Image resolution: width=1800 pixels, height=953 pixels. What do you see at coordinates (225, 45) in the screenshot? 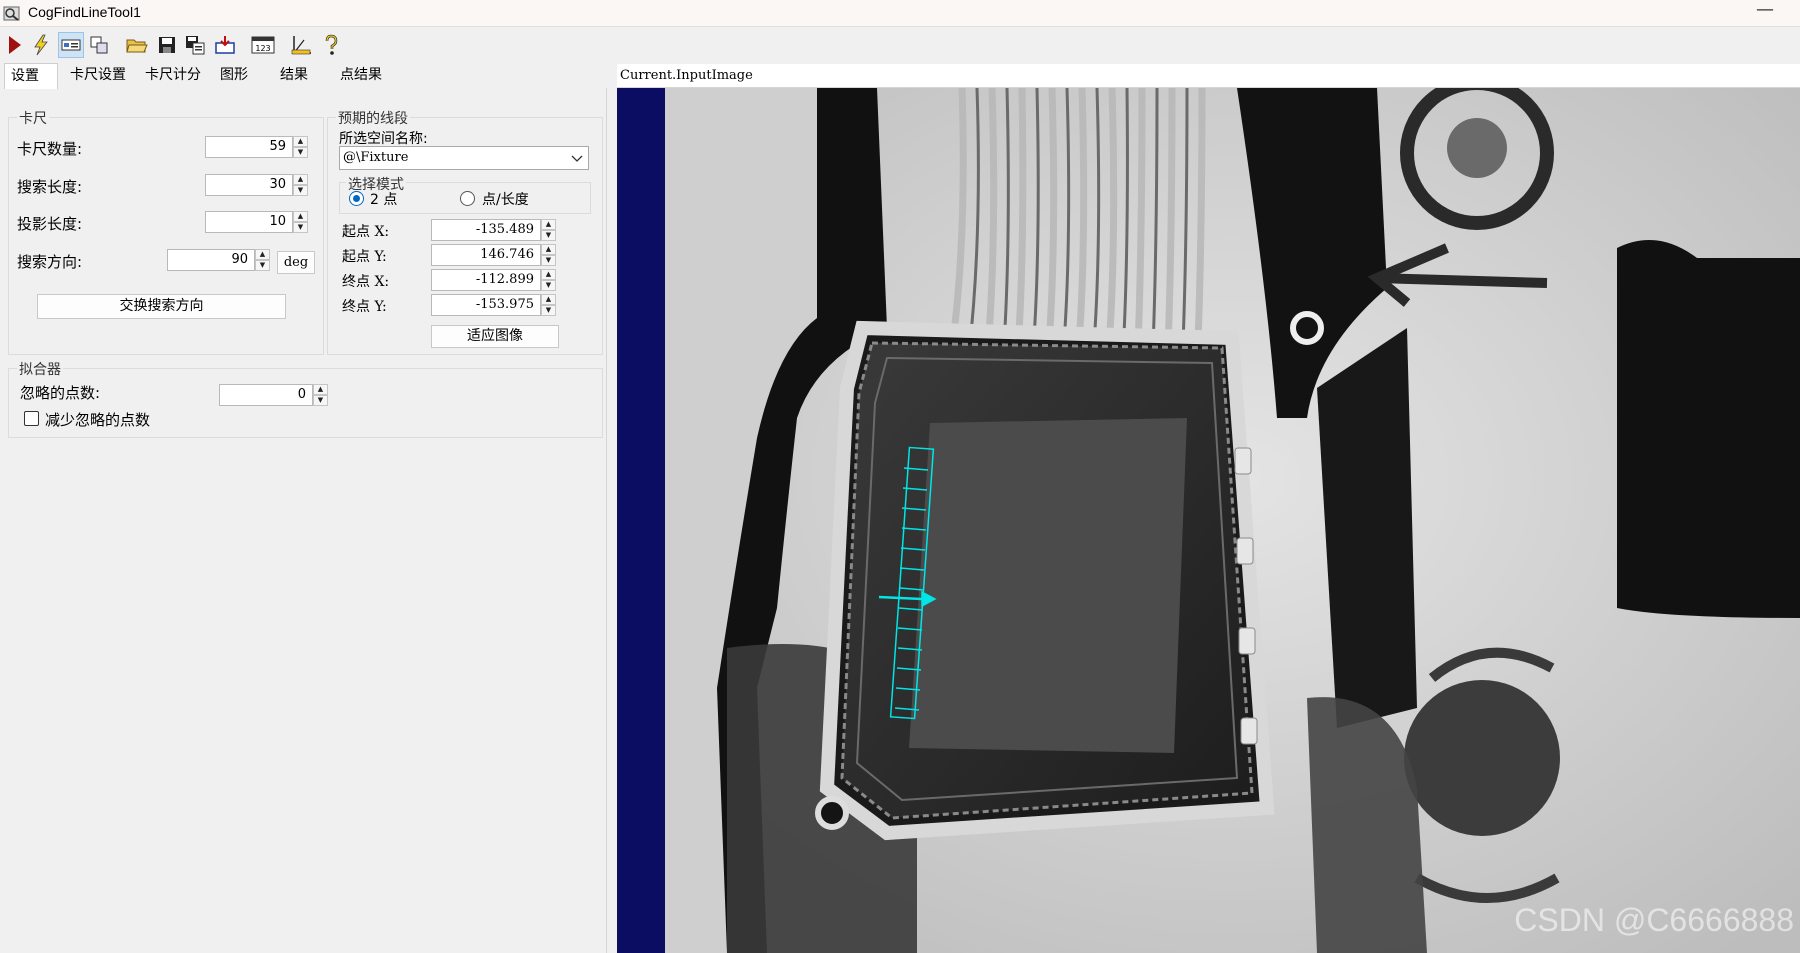
I see `import-icon` at bounding box center [225, 45].